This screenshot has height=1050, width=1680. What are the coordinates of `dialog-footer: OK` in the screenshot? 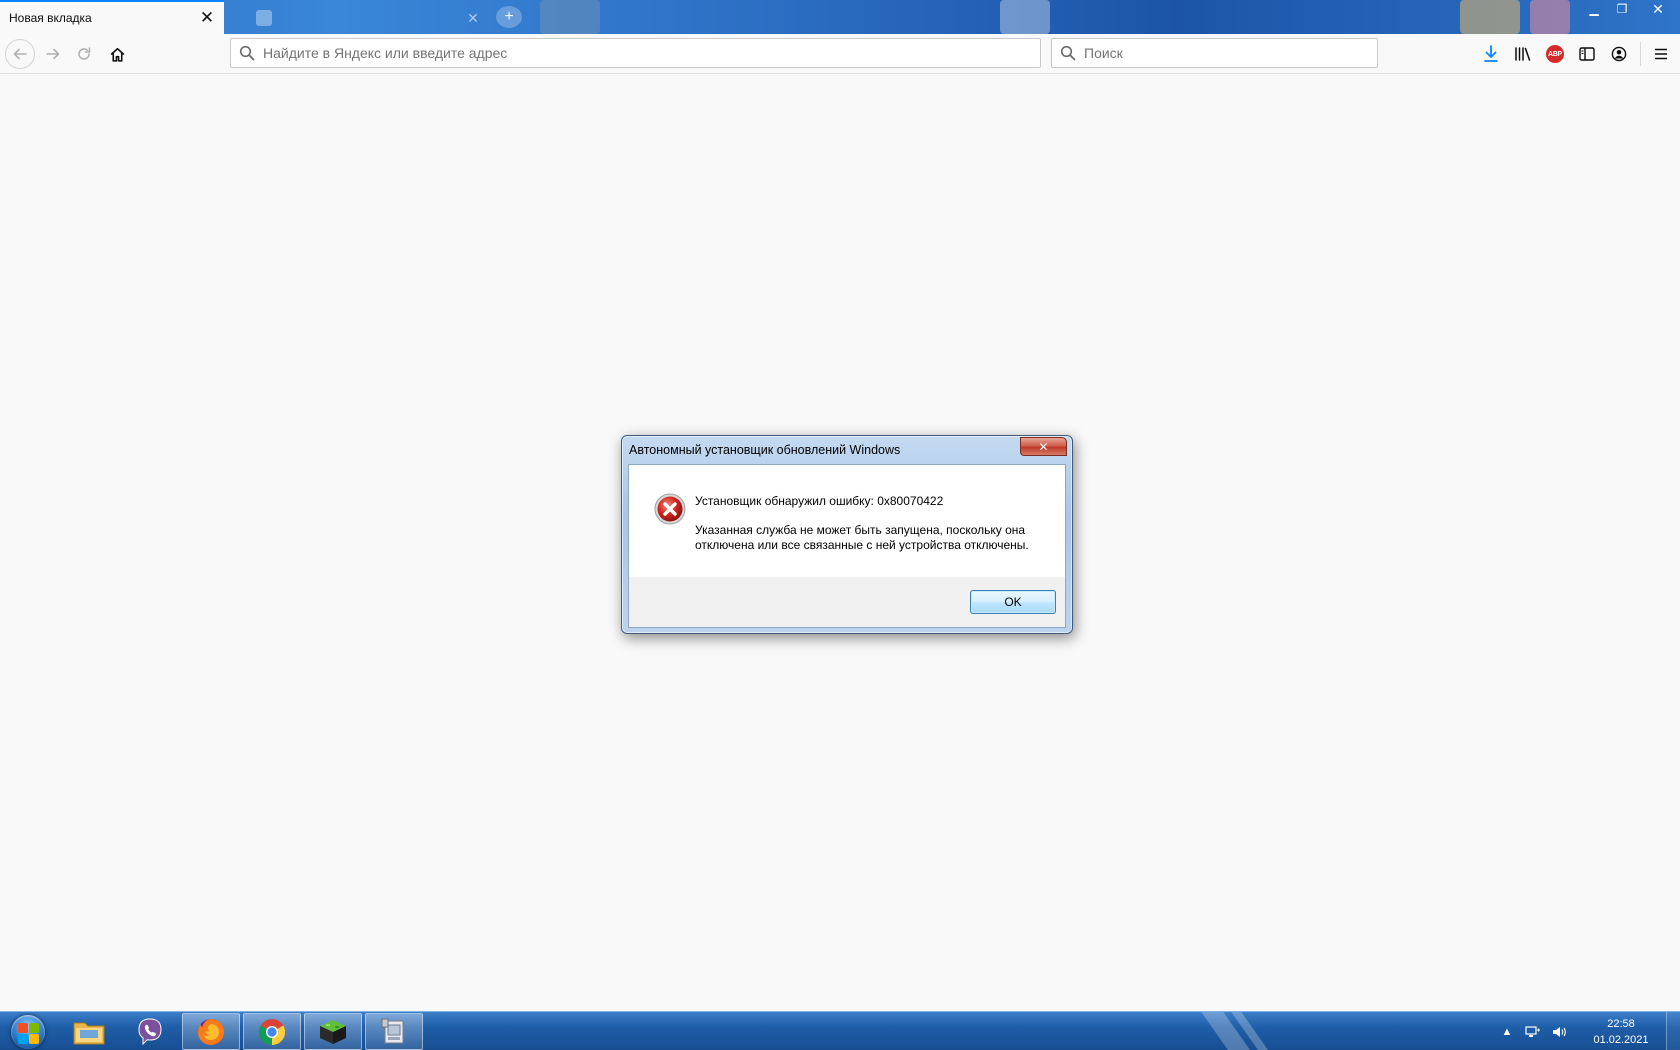 It's located at (847, 602).